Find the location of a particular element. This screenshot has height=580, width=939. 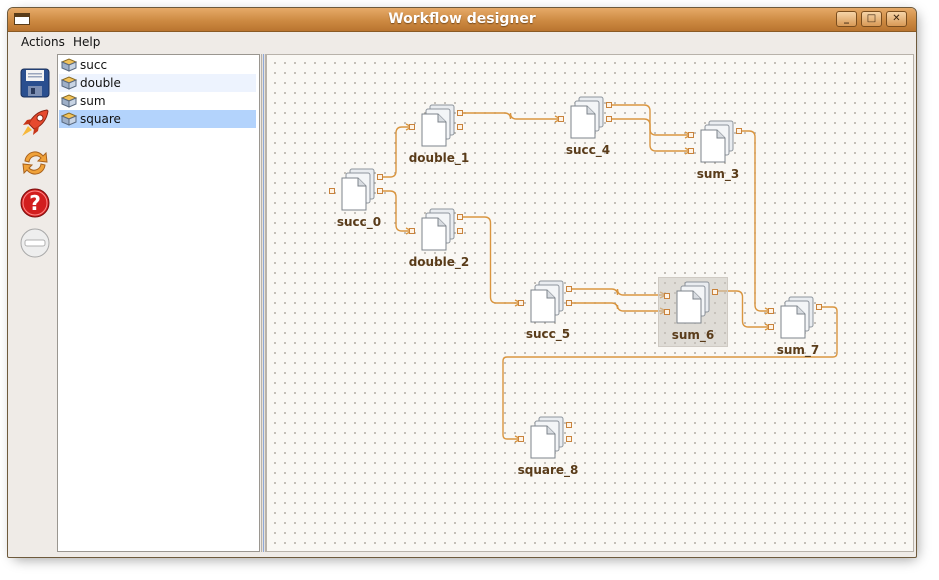

node-label: succ_5 is located at coordinates (548, 334).